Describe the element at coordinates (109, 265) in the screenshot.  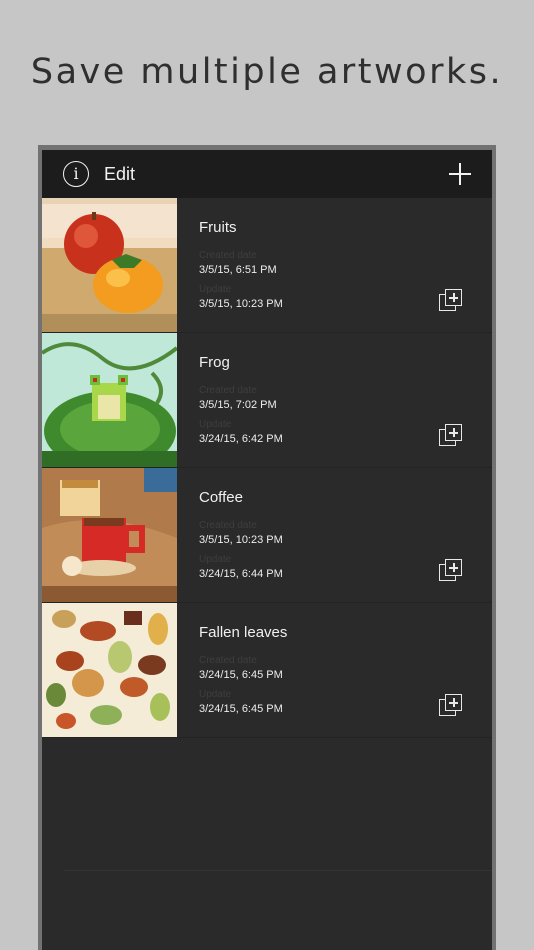
I see `artwork-thumbnail-fruits` at that location.